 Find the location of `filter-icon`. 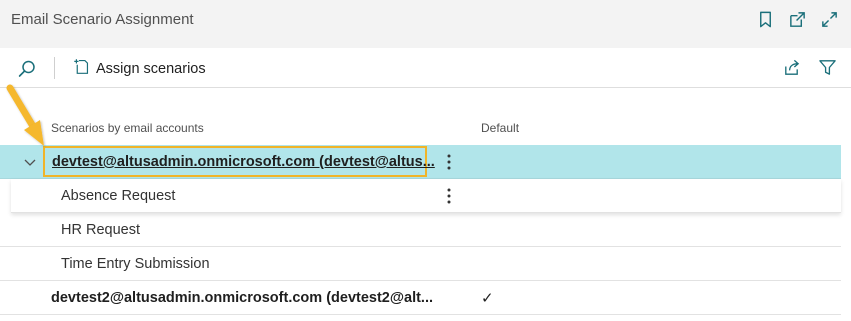

filter-icon is located at coordinates (827, 67).